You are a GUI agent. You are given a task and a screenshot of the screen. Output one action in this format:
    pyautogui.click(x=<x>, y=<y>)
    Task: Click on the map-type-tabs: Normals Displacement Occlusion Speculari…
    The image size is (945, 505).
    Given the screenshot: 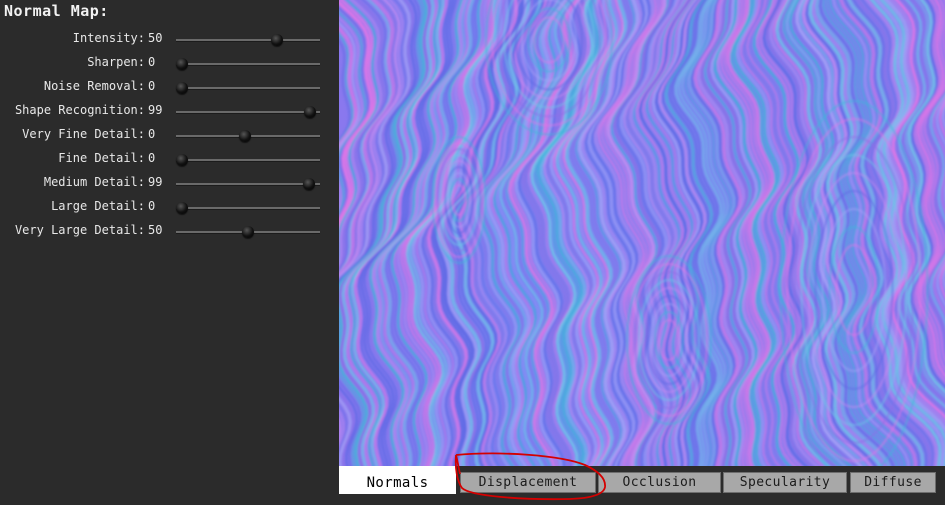 What is the action you would take?
    pyautogui.click(x=642, y=485)
    